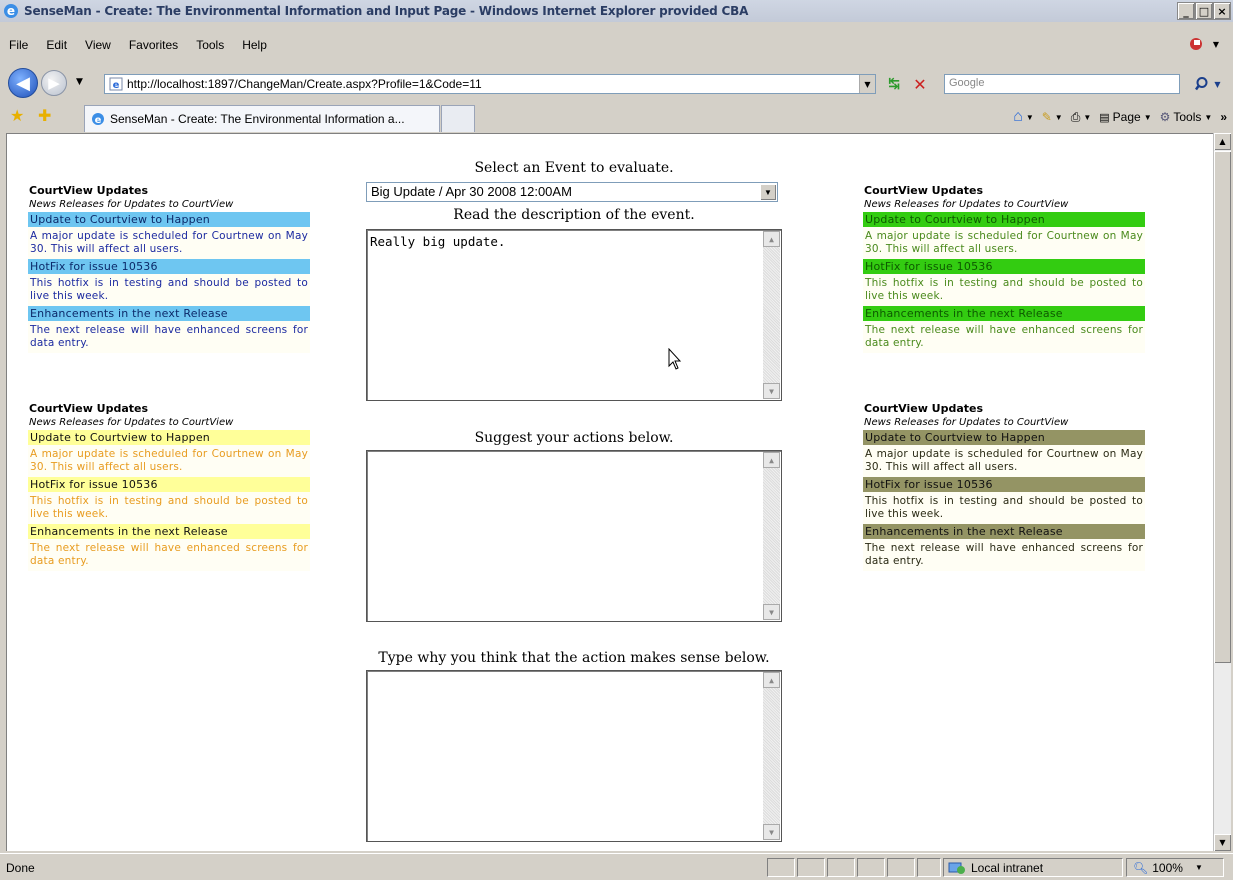  Describe the element at coordinates (1165, 117) in the screenshot. I see `gear-icon: ⚙` at that location.